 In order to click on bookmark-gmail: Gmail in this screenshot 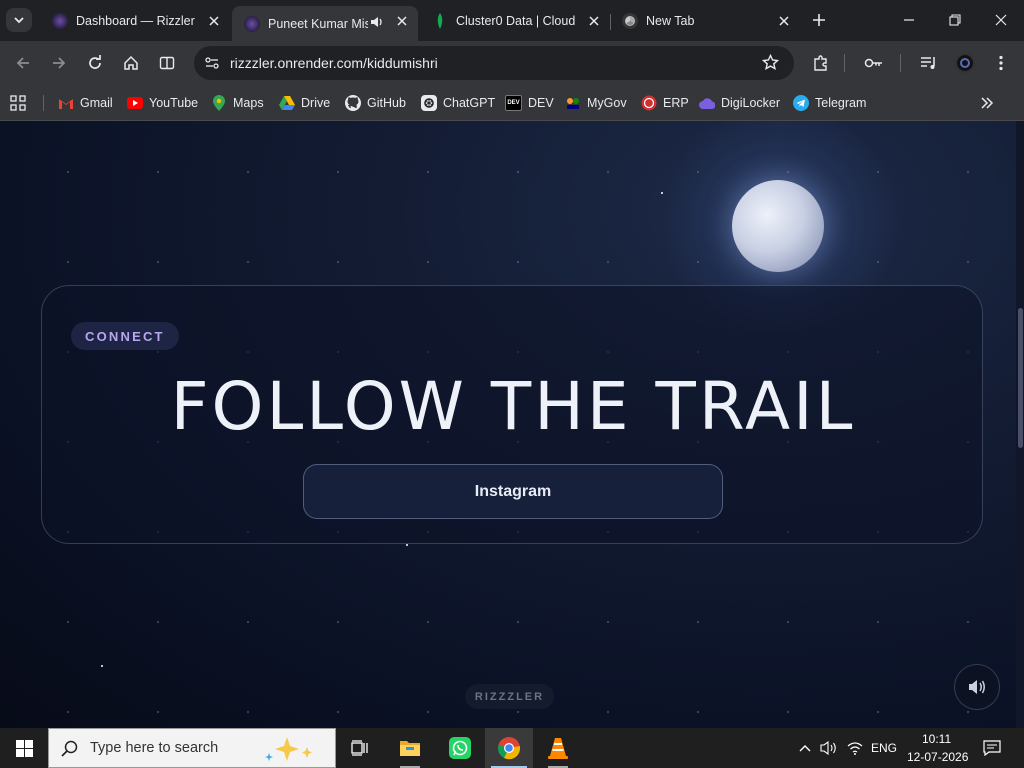, I will do `click(85, 103)`.